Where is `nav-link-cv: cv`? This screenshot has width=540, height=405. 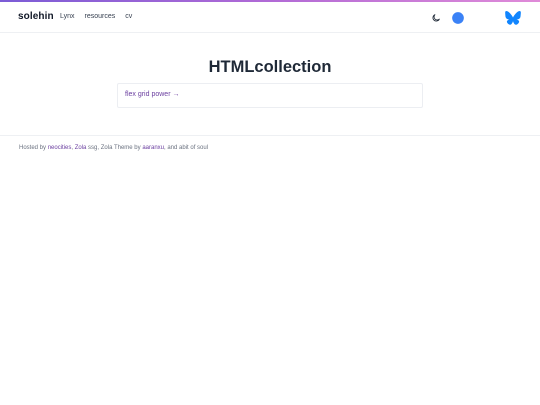
nav-link-cv: cv is located at coordinates (128, 16).